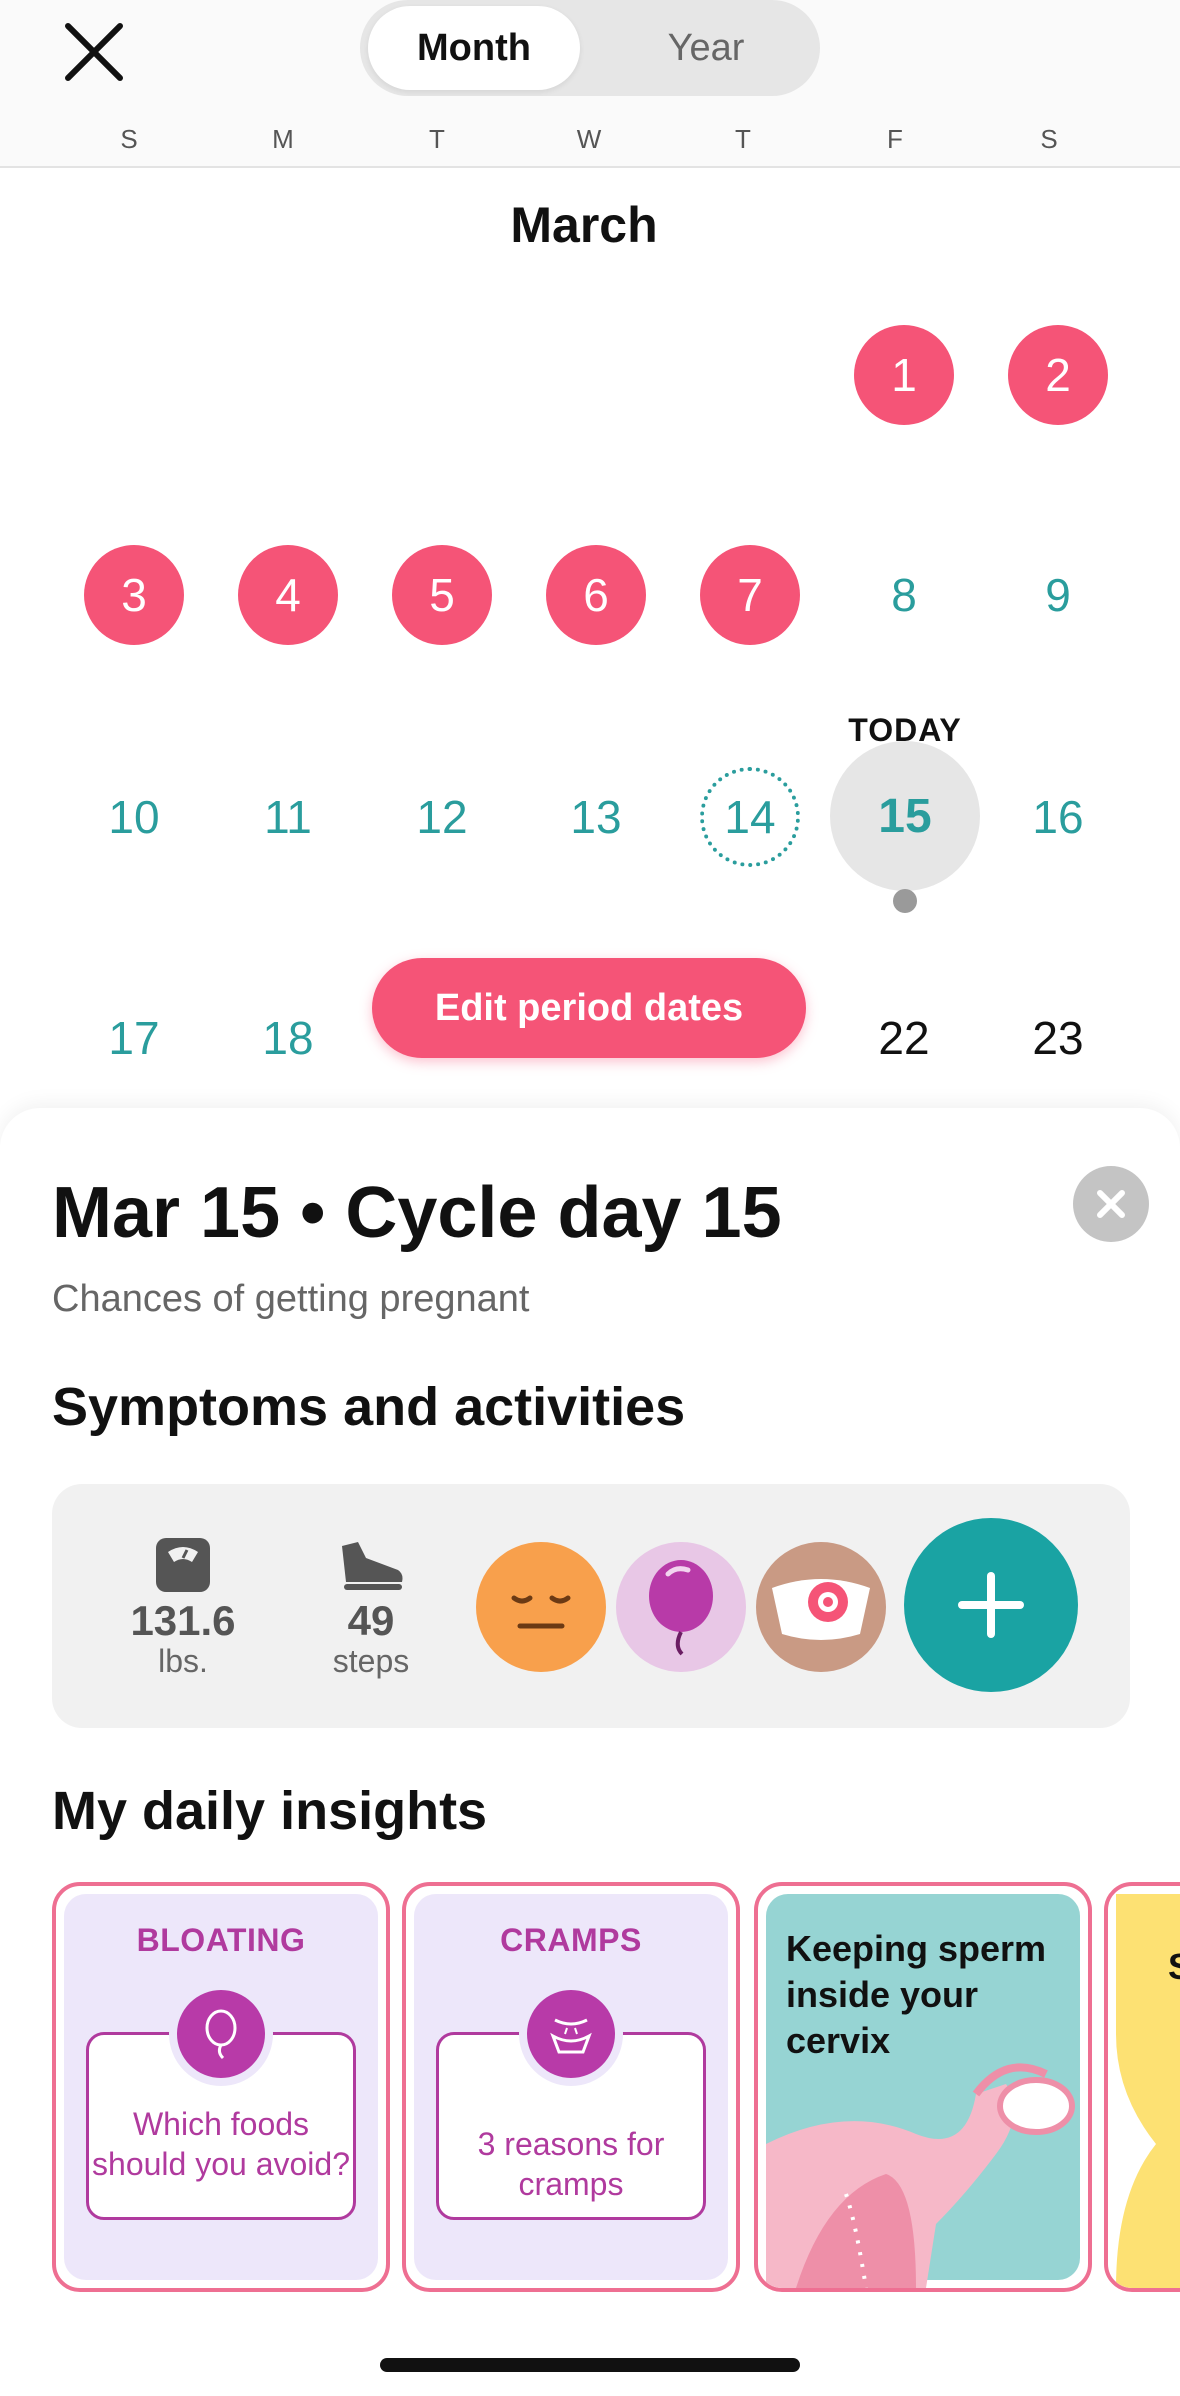  Describe the element at coordinates (589, 1008) in the screenshot. I see `edit-period-dates-button: Edit period dates` at that location.